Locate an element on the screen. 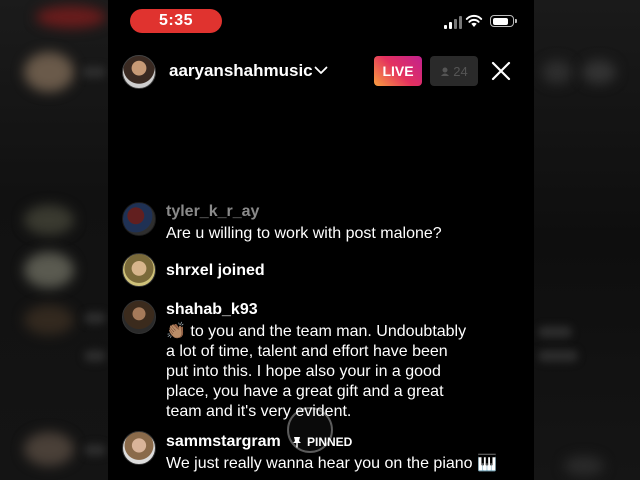  battery-icon is located at coordinates (503, 21).